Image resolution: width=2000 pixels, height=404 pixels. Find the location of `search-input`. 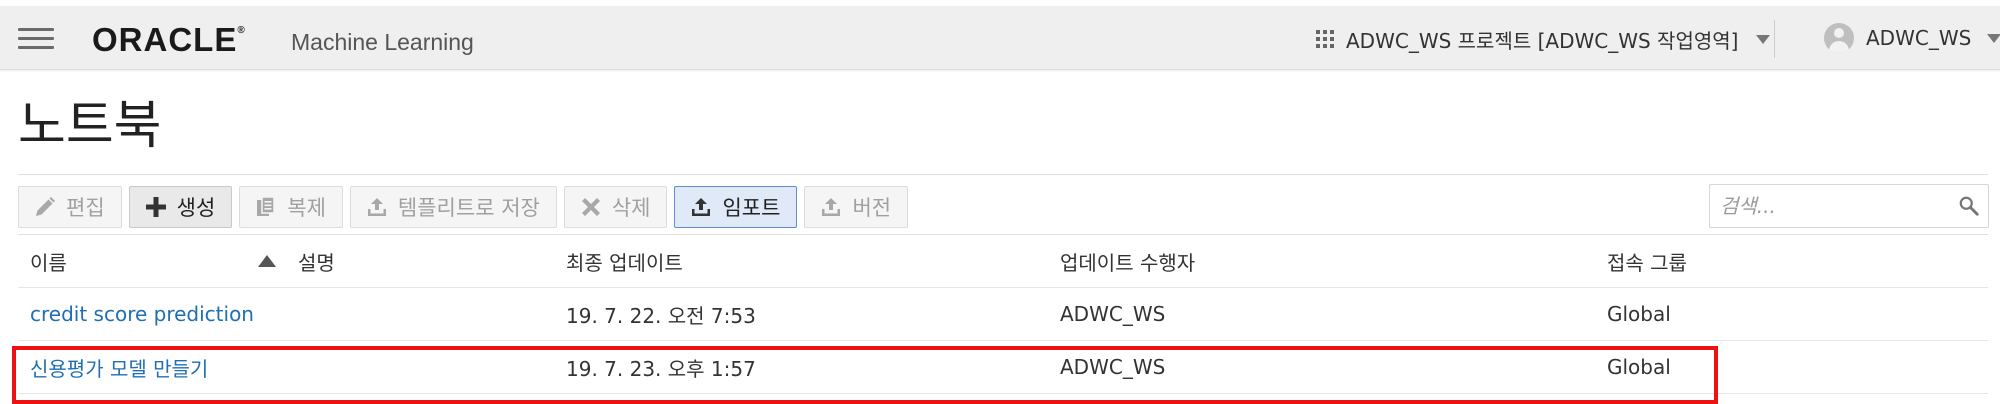

search-input is located at coordinates (1830, 206).